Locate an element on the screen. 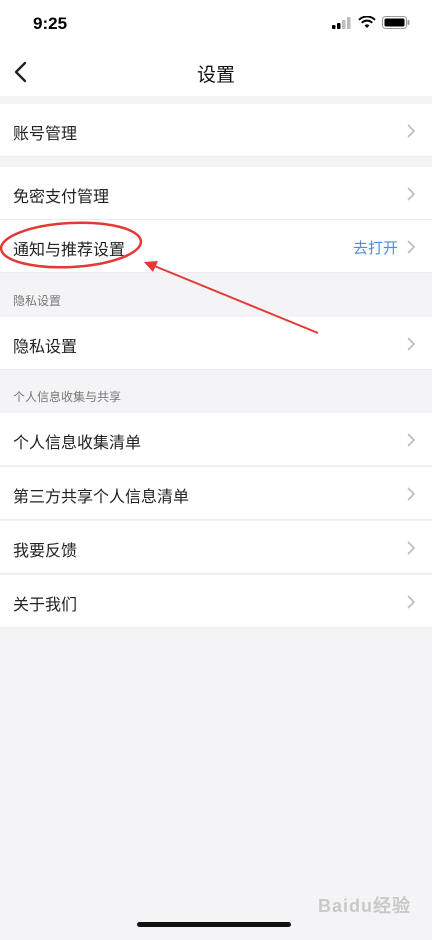 Image resolution: width=432 pixels, height=940 pixels. status-icons is located at coordinates (371, 22).